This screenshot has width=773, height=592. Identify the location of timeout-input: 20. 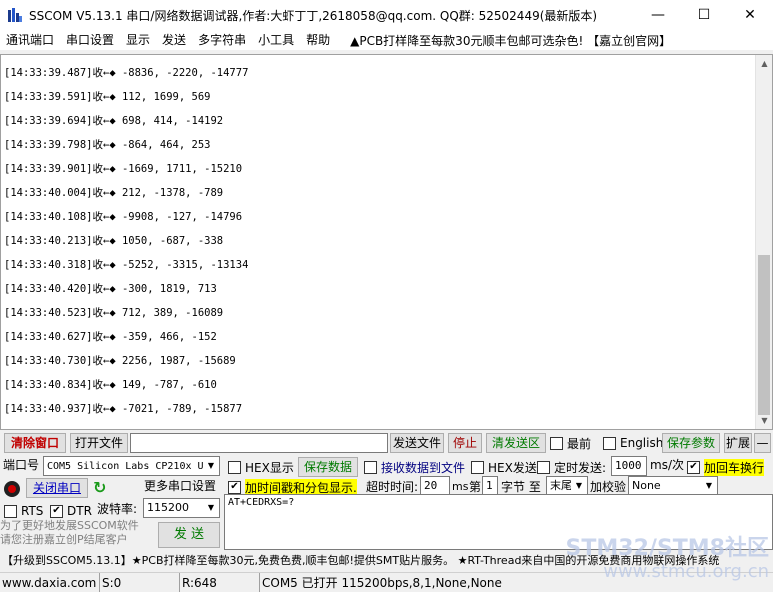
(435, 486).